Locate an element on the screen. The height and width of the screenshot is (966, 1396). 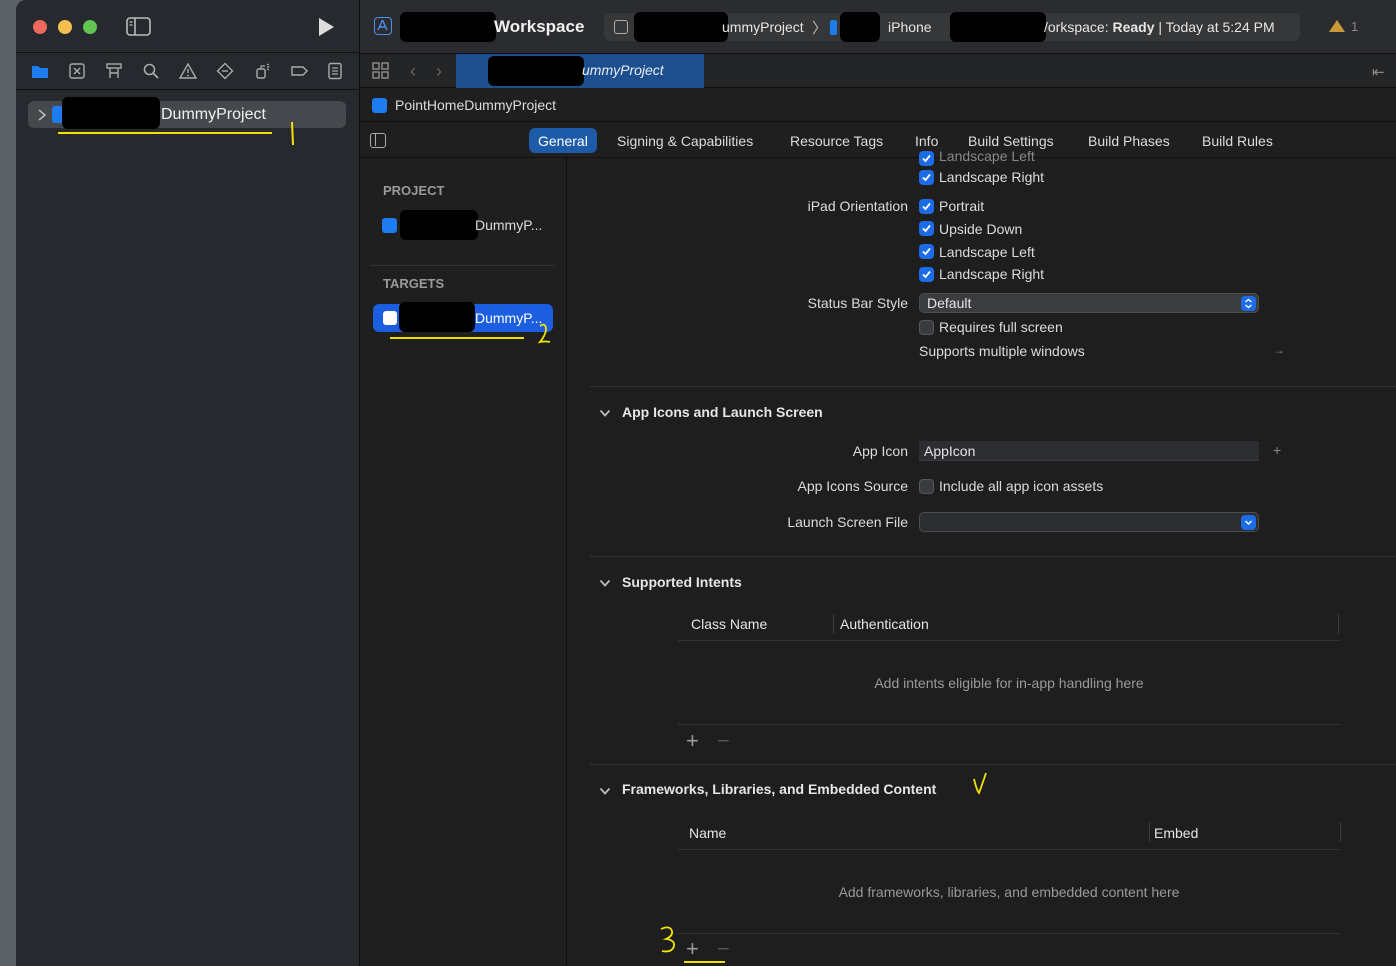
jumpbar-project-label: PointHomeDummyProject is located at coordinates (475, 105).